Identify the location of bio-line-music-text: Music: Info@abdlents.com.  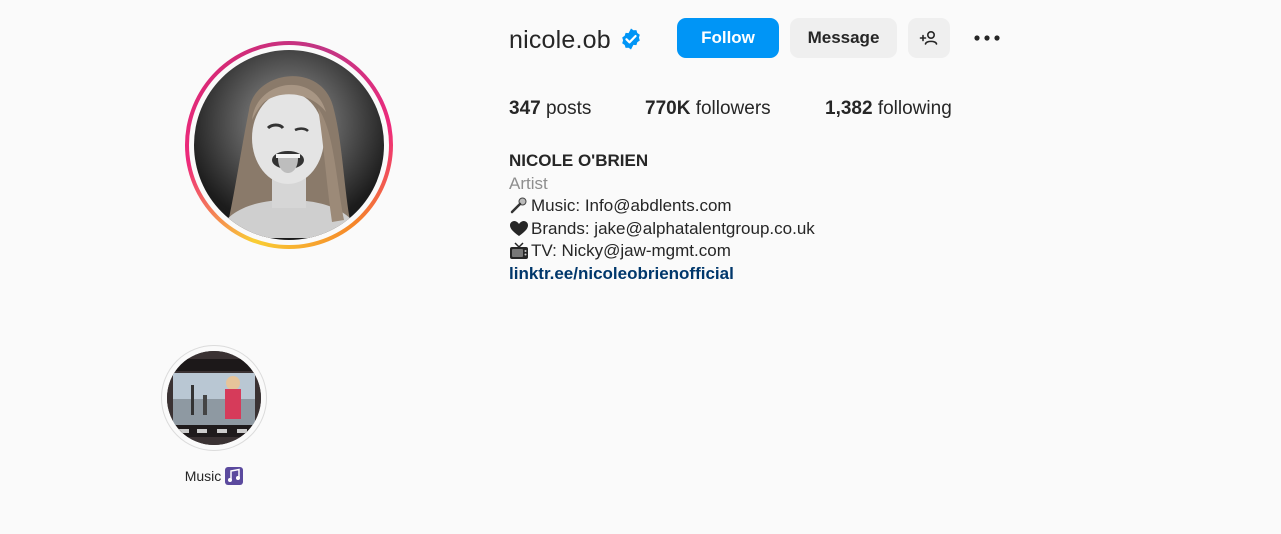
(631, 205).